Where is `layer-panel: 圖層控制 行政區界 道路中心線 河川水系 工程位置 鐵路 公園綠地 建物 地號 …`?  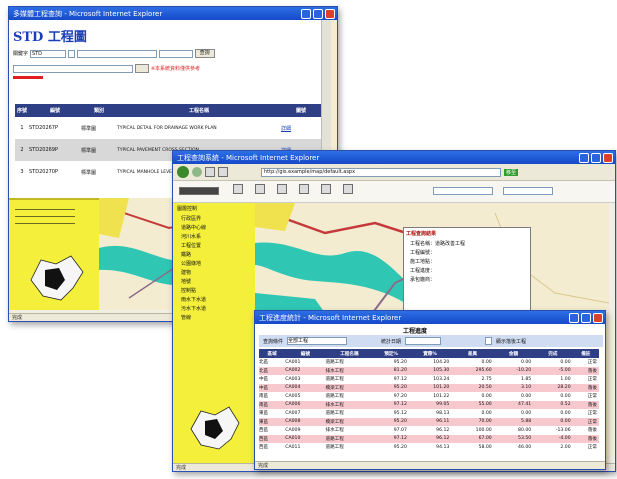
layer-panel: 圖層控制 行政區界 道路中心線 河川水系 工程位置 鐵路 公園綠地 建物 地號 … is located at coordinates (214, 334).